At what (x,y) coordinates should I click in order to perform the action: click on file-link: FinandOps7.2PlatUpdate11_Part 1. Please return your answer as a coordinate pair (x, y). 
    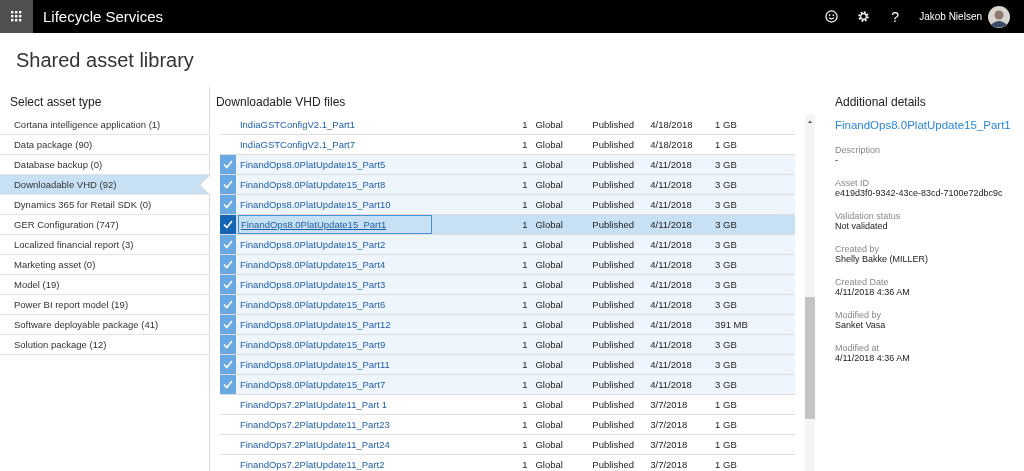
    Looking at the image, I should click on (367, 404).